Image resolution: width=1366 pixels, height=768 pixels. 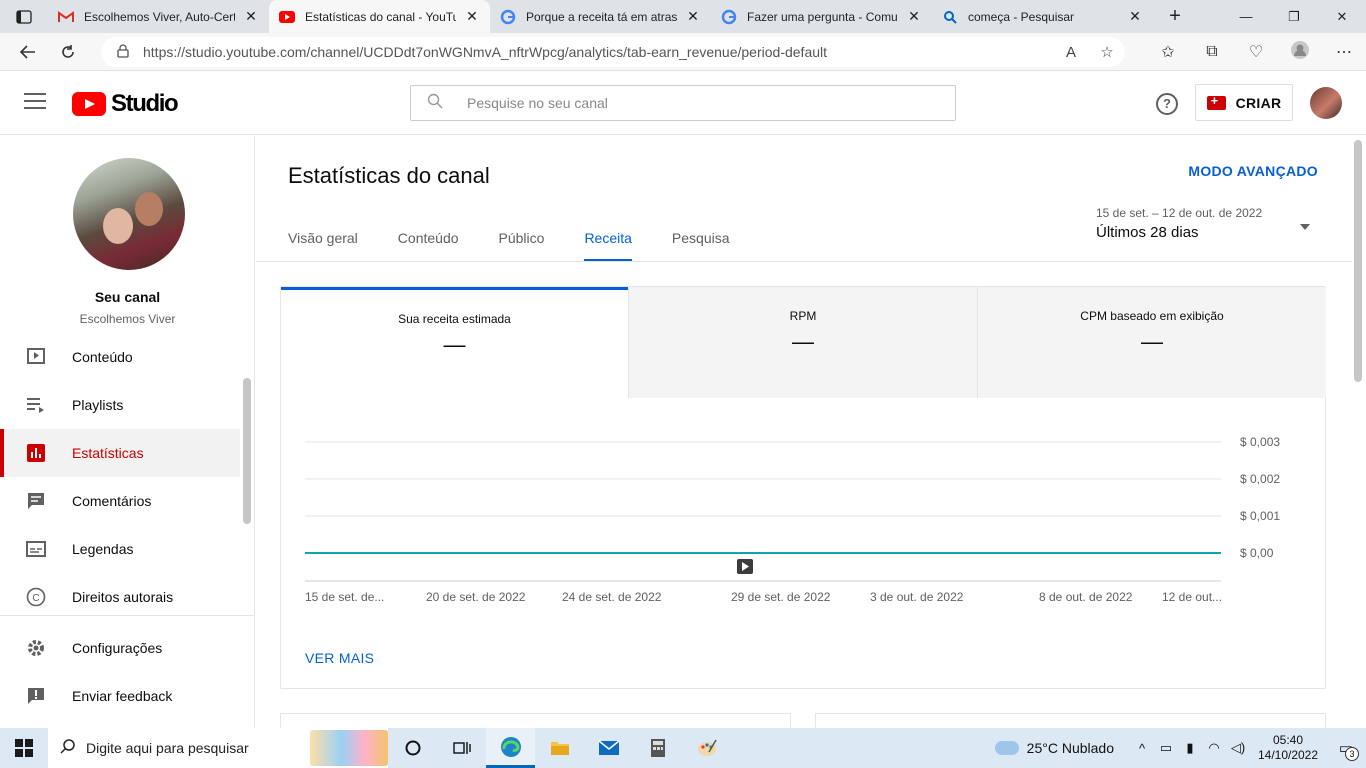 What do you see at coordinates (461, 748) in the screenshot?
I see `task-view-icon` at bounding box center [461, 748].